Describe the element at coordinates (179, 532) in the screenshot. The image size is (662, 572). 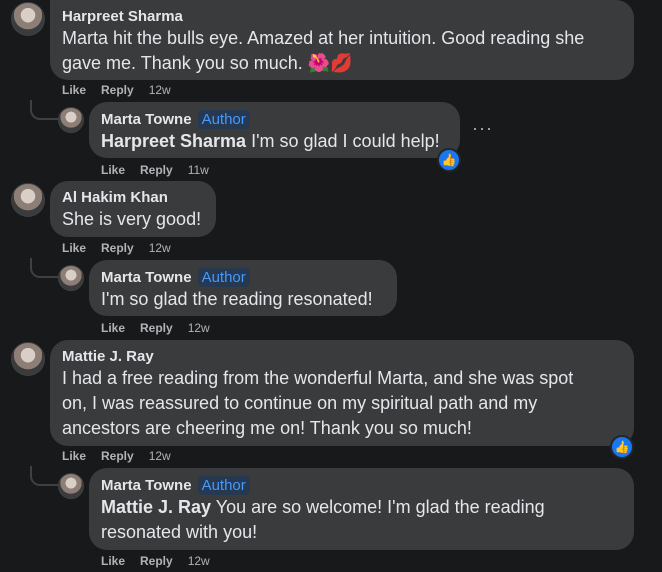
I see `reply-text-line: resonated with you!` at that location.